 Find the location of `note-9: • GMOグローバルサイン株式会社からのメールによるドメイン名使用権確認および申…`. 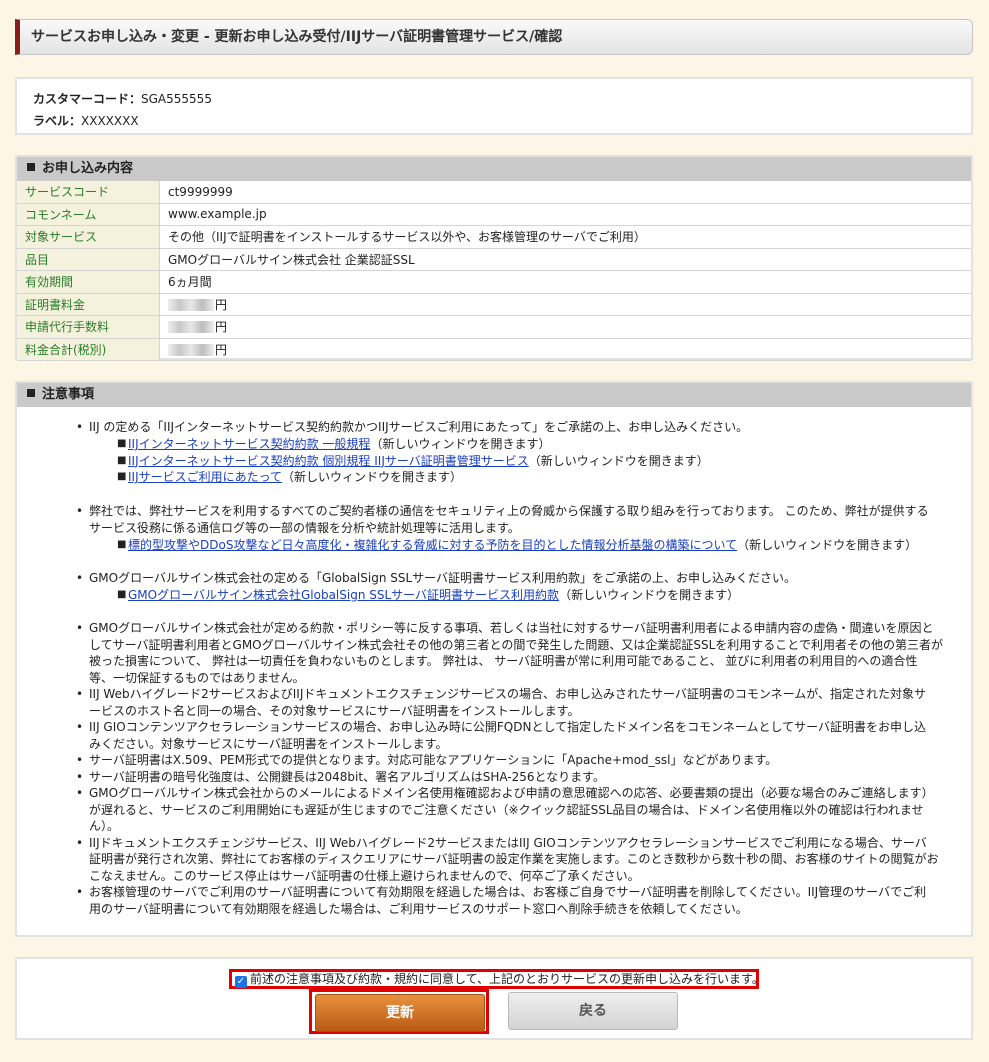

note-9: • GMOグローバルサイン株式会社からのメールによるドメイン名使用権確認および申… is located at coordinates (512, 810).